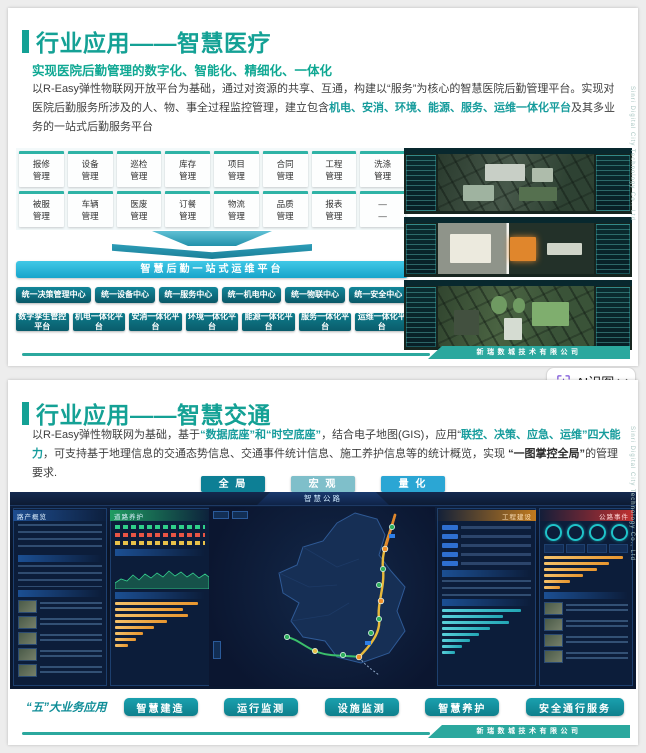 This screenshot has width=646, height=753. I want to click on module-line1: 设备, so click(90, 164).